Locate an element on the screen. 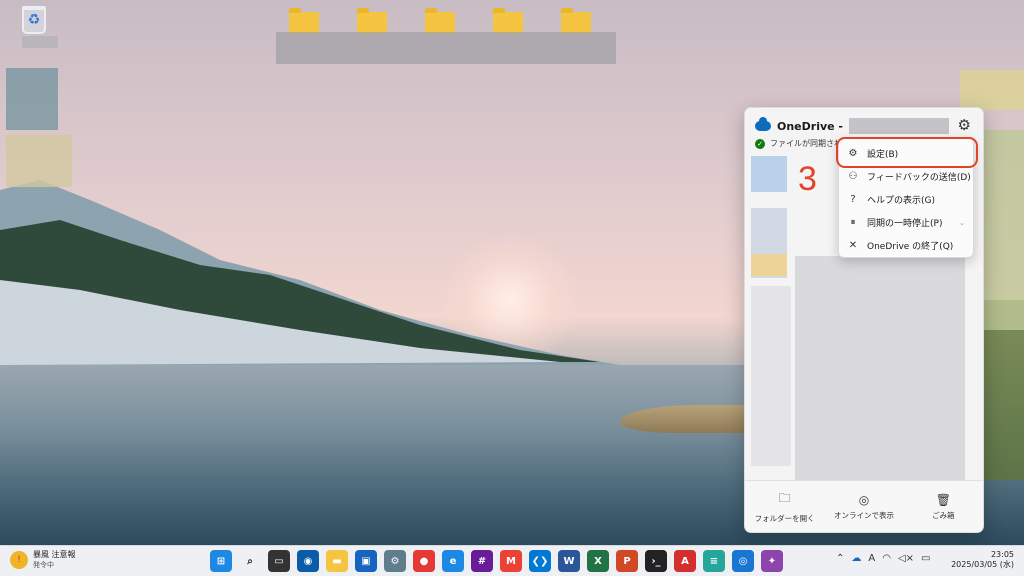 The height and width of the screenshot is (576, 1024). flyout-header: OneDrive - is located at coordinates (852, 125).